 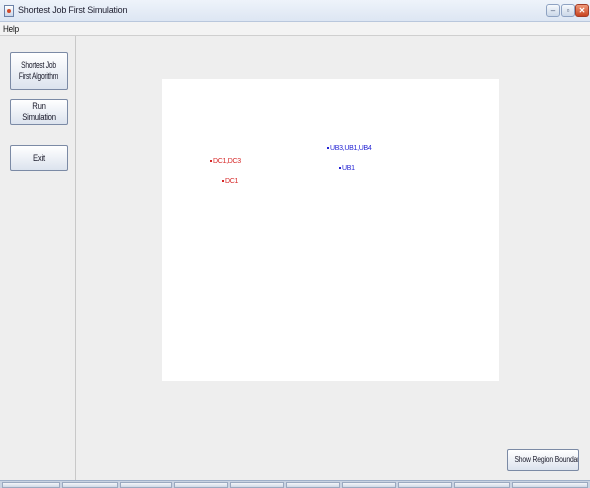 I want to click on run-simulation-button: Run Simulation, so click(x=39, y=112).